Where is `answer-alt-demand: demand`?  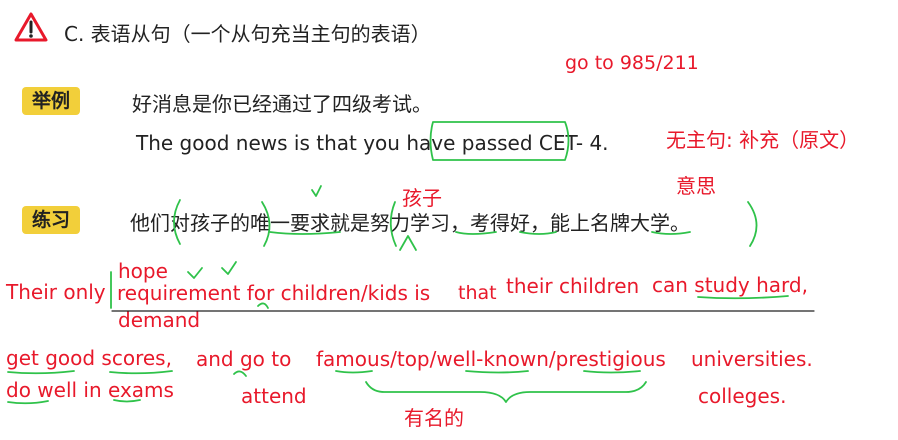 answer-alt-demand: demand is located at coordinates (159, 320).